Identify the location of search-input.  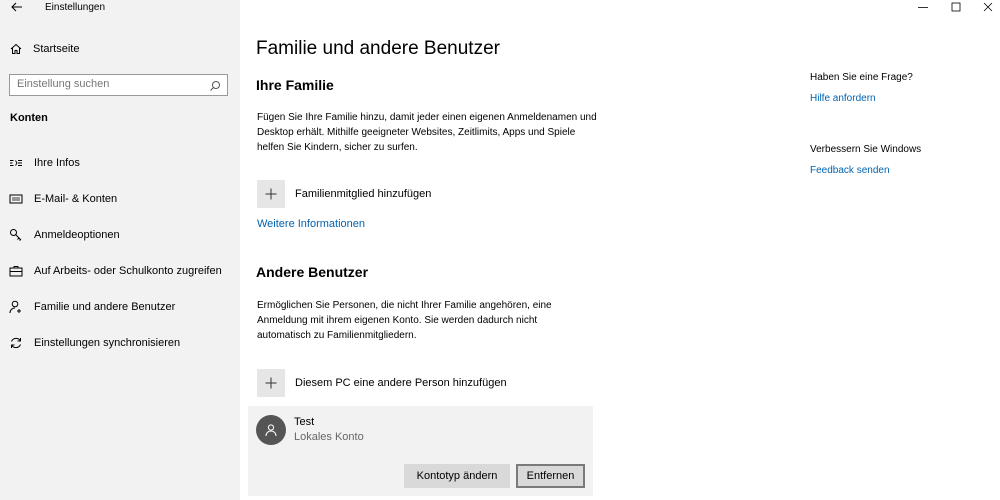
(112, 84).